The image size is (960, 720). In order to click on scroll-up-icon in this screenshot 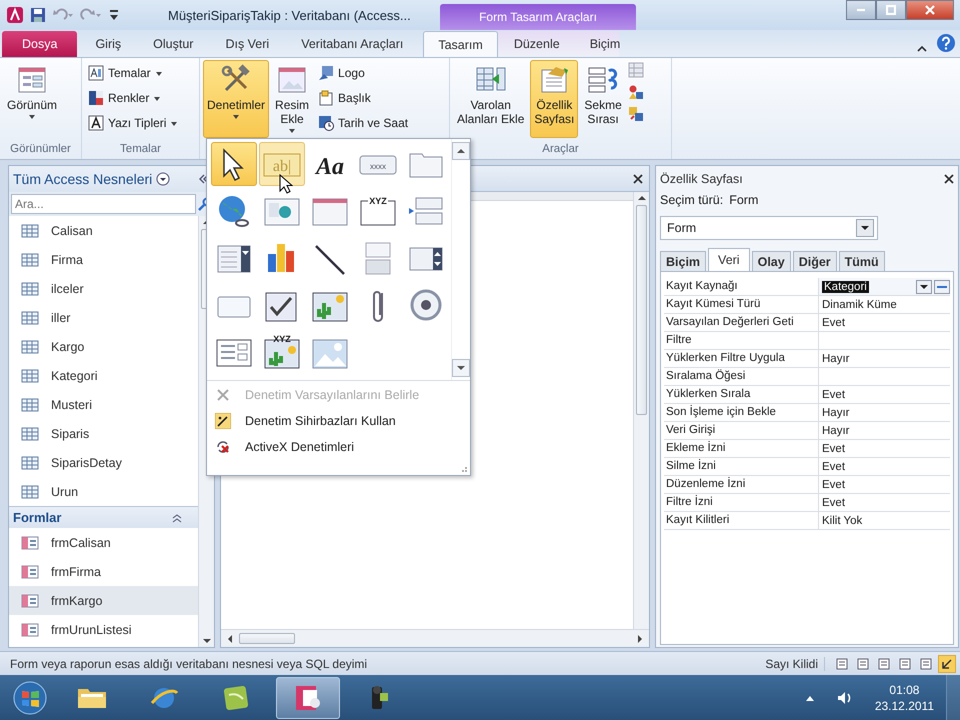, I will do `click(642, 198)`.